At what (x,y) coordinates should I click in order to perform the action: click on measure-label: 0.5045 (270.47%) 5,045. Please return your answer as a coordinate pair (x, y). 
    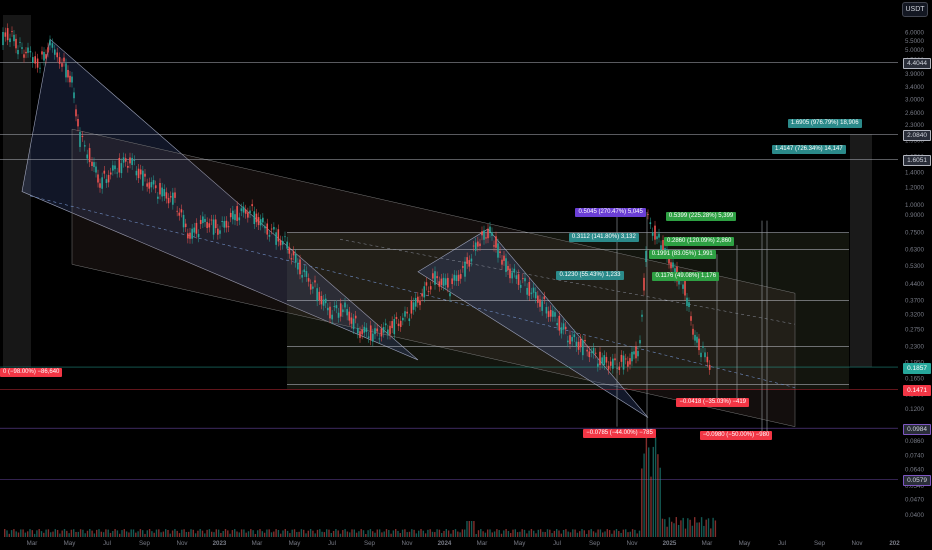
    Looking at the image, I should click on (610, 212).